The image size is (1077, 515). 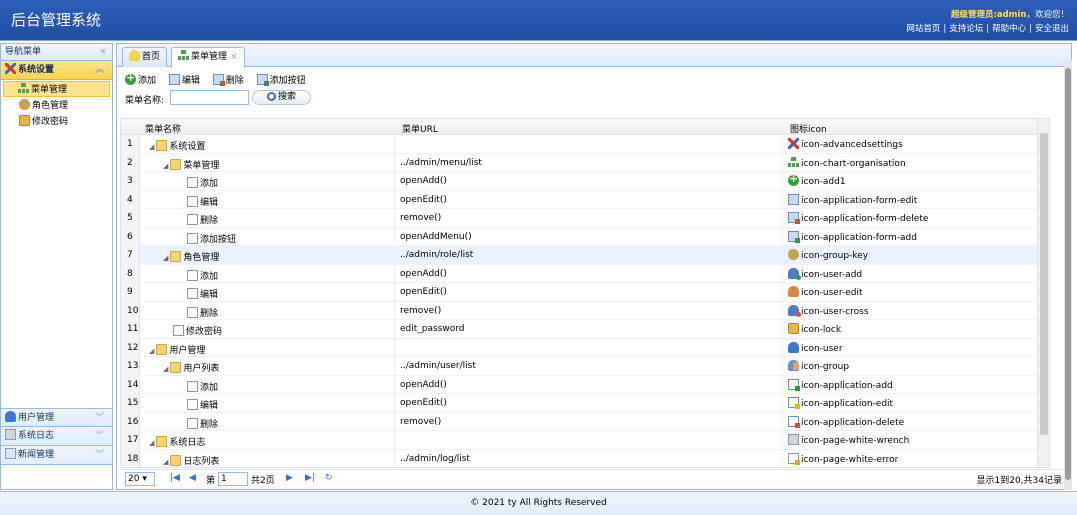 What do you see at coordinates (814, 329) in the screenshot?
I see `icon-cell: icon-lock` at bounding box center [814, 329].